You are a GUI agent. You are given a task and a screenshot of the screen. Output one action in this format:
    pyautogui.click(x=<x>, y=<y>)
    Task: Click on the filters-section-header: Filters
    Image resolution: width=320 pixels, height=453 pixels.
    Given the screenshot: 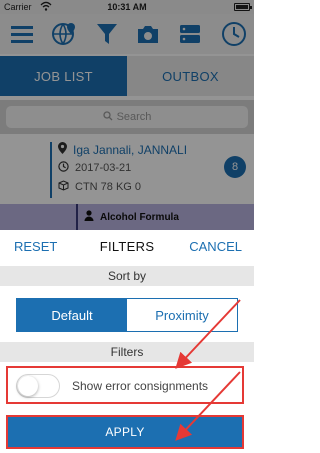 What is the action you would take?
    pyautogui.click(x=127, y=352)
    